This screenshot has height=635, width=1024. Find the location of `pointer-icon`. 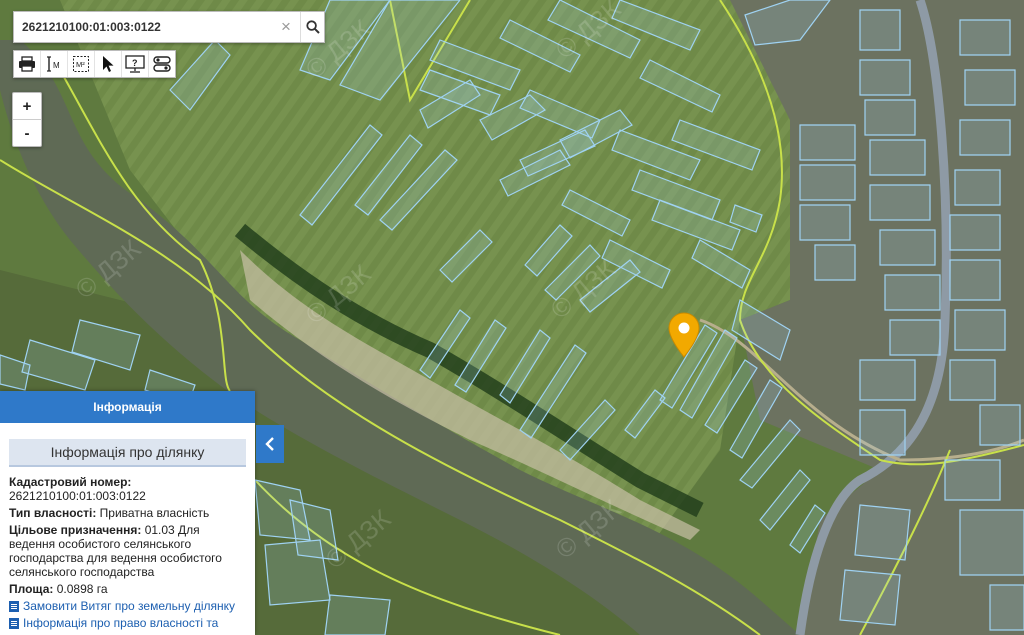

pointer-icon is located at coordinates (108, 64).